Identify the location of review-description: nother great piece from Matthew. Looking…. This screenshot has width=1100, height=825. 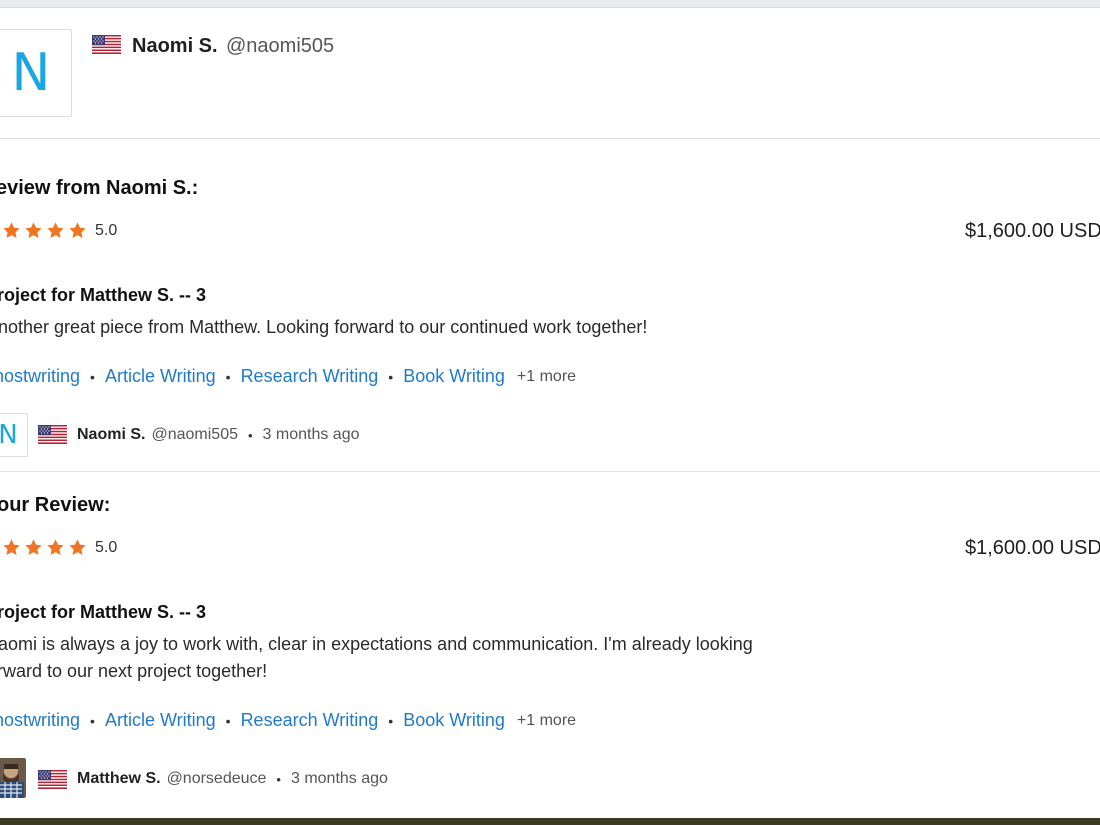
(324, 327).